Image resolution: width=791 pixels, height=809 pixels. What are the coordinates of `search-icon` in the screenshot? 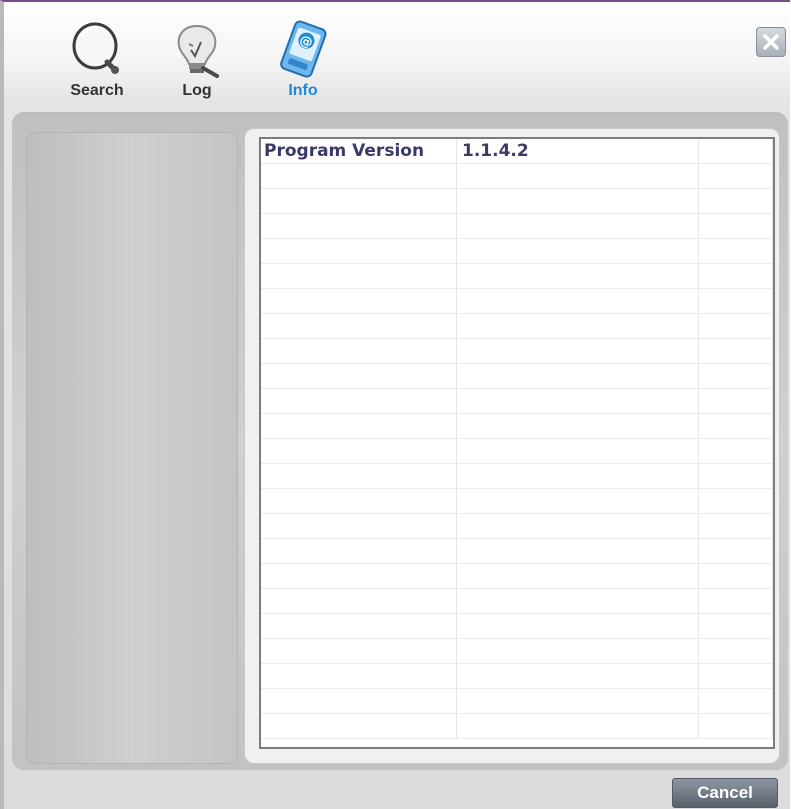 It's located at (95, 48).